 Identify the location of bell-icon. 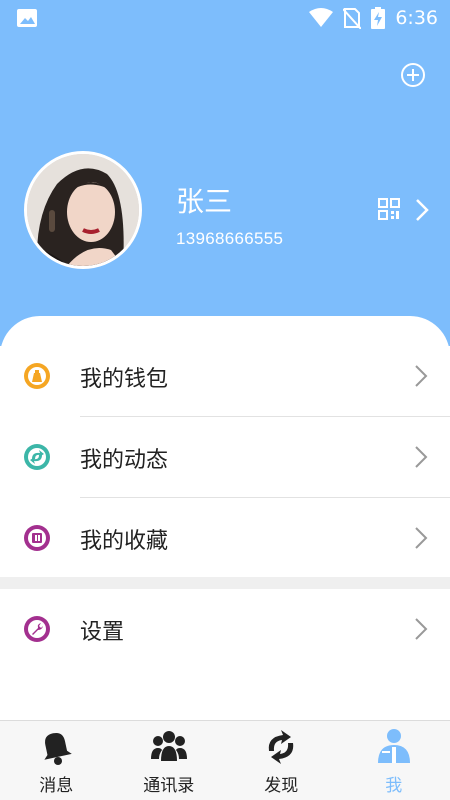
(58, 748).